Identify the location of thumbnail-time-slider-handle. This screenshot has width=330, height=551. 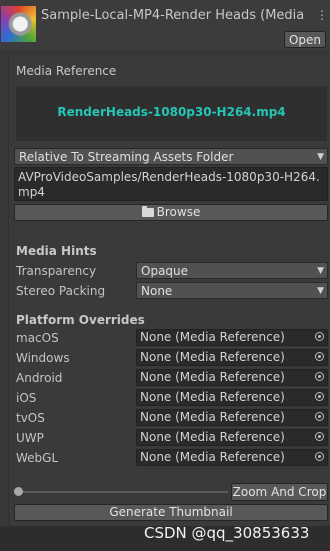
(18, 491).